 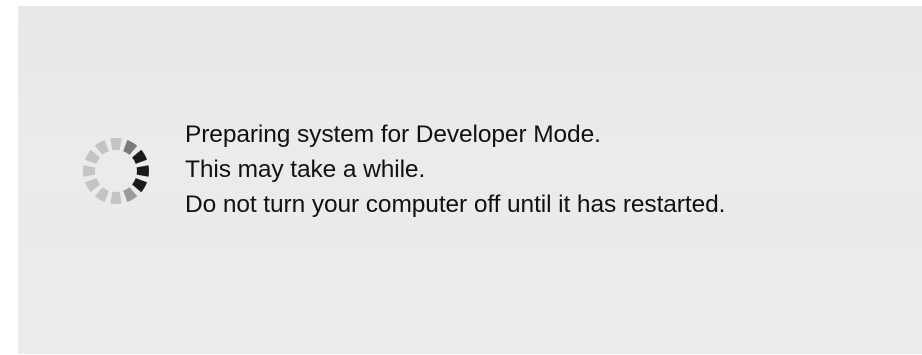 I want to click on status-line-preparing: Preparing system for Developer Mode., so click(x=393, y=134).